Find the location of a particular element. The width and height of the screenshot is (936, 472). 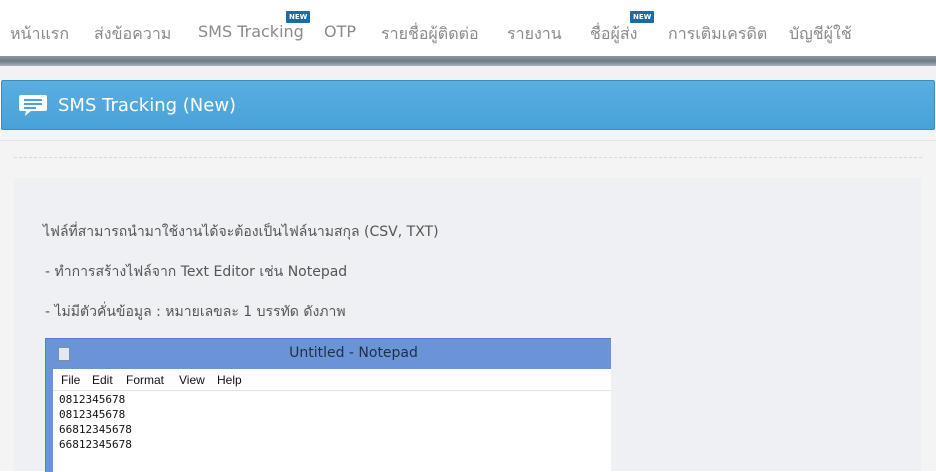

page-header: SMS Tracking (New) is located at coordinates (468, 105).